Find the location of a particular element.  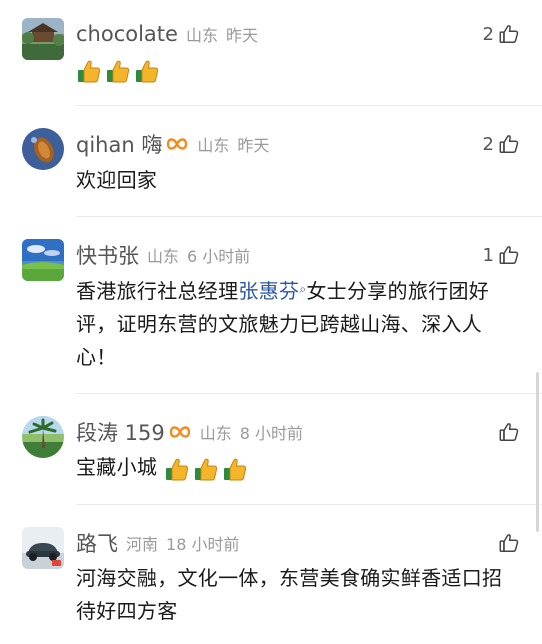

timestamp: 18 小时前 is located at coordinates (203, 544).